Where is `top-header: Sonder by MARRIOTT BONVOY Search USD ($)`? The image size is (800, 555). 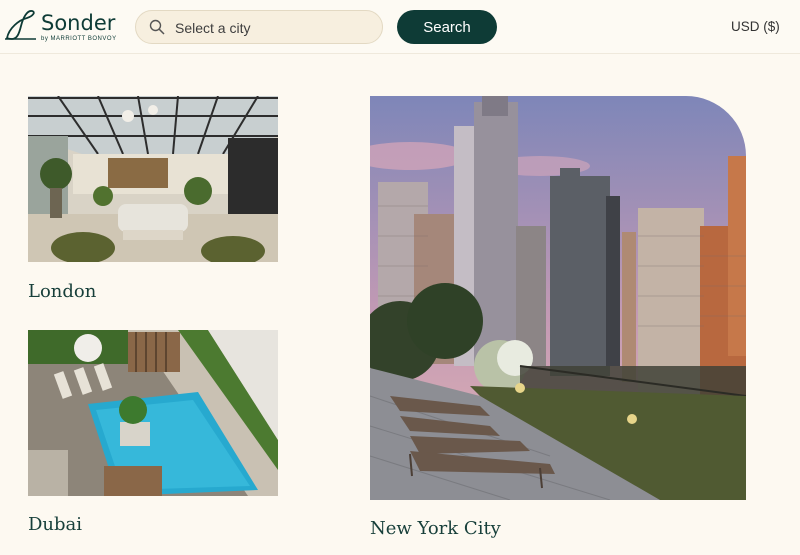 top-header: Sonder by MARRIOTT BONVOY Search USD ($) is located at coordinates (400, 27).